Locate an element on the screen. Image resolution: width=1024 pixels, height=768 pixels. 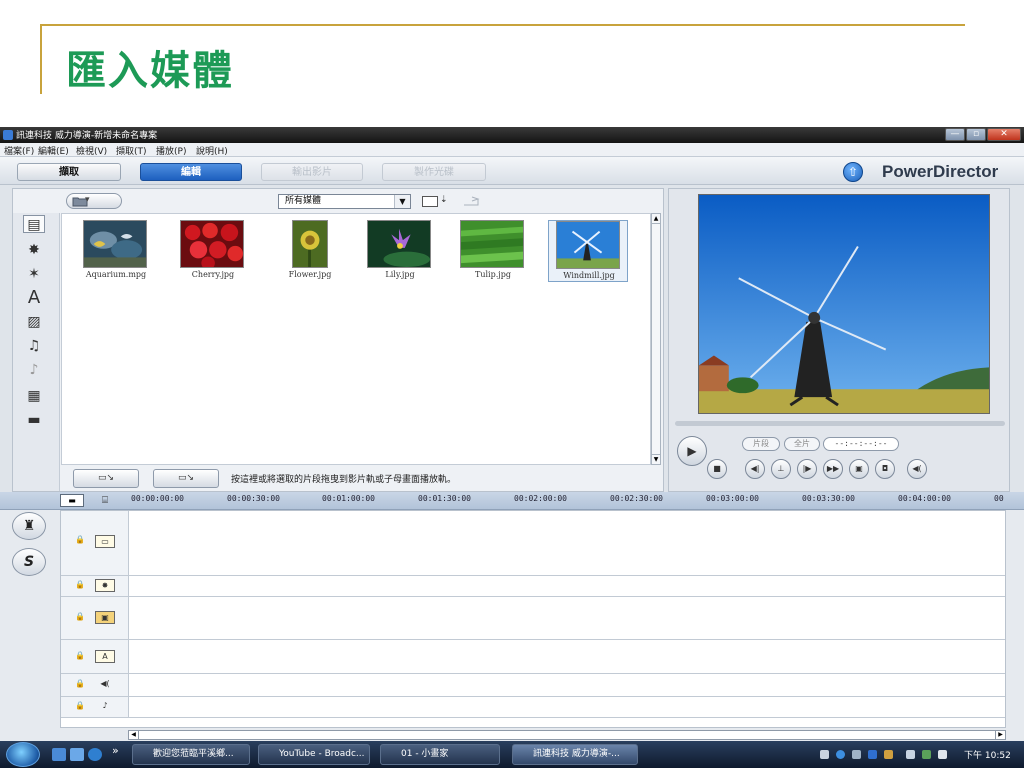
insert-to-pip-track-button: ▭↘ is located at coordinates (186, 478).